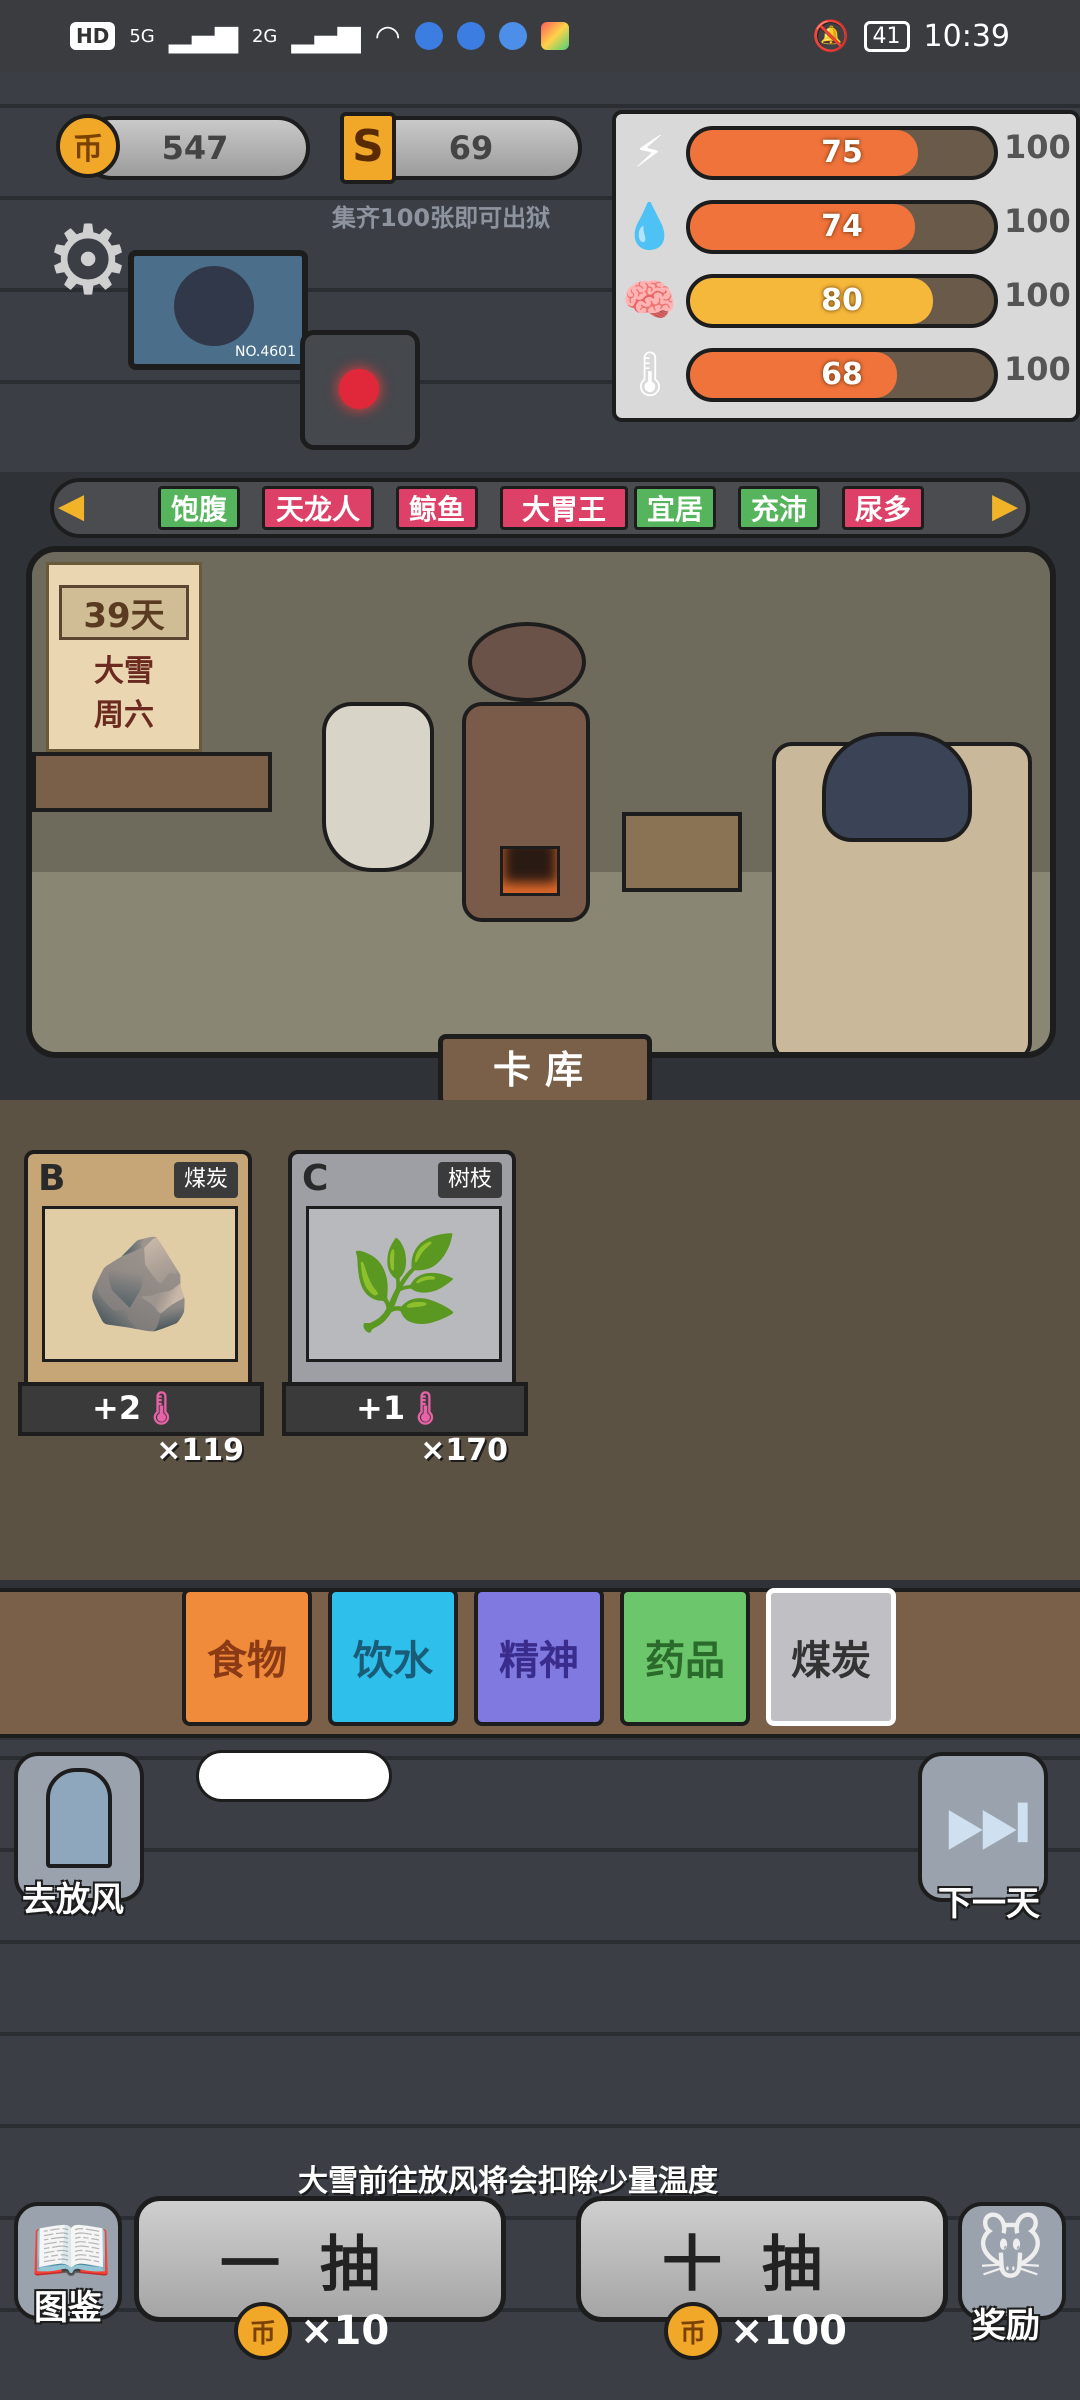 This screenshot has width=1080, height=2400. I want to click on trait-tag: 尿多, so click(883, 508).